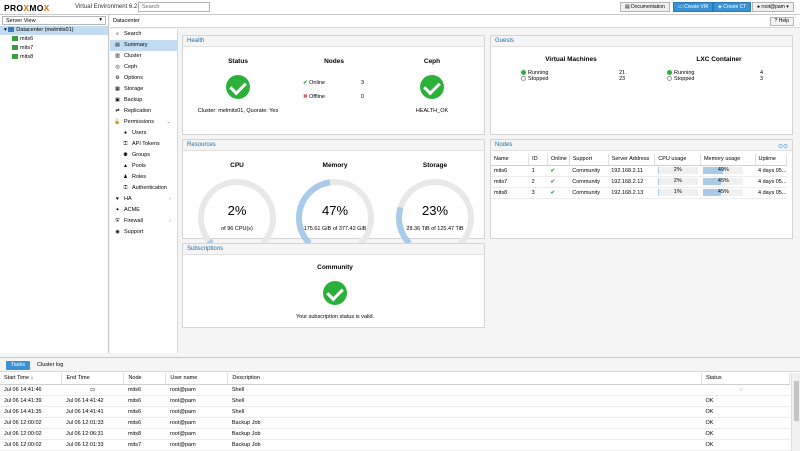 The width and height of the screenshot is (800, 451). Describe the element at coordinates (149, 188) in the screenshot. I see `menu-item-label: Authentication` at that location.